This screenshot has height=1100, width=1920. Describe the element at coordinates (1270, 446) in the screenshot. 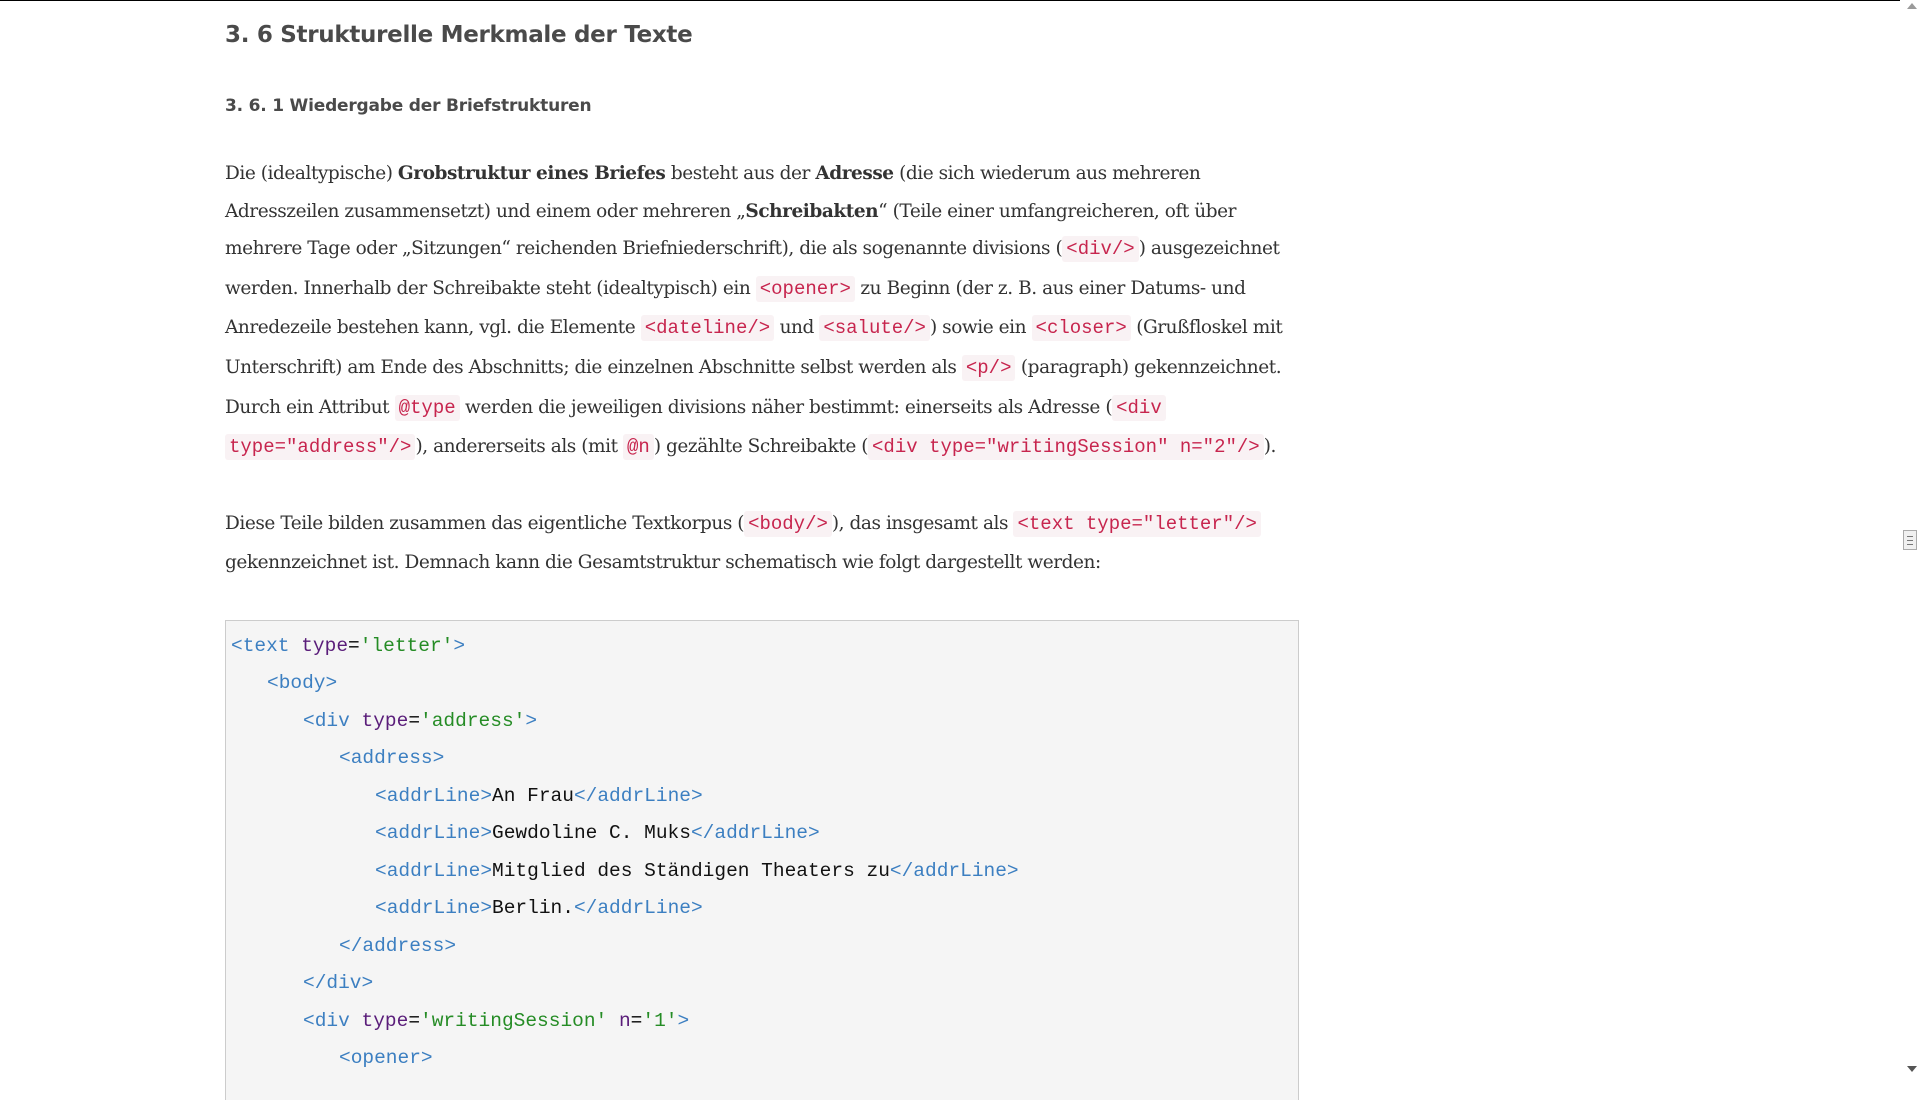

I see `text-run: ).` at that location.